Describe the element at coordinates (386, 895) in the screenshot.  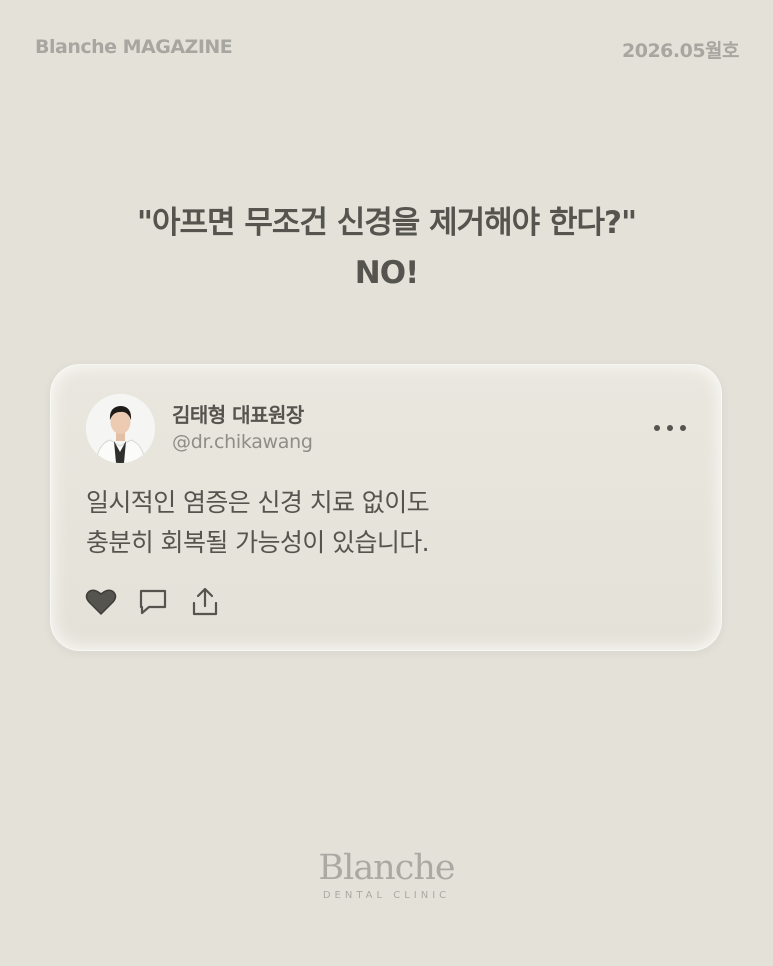
I see `logo-subtitle: DENTAL CLINIC` at that location.